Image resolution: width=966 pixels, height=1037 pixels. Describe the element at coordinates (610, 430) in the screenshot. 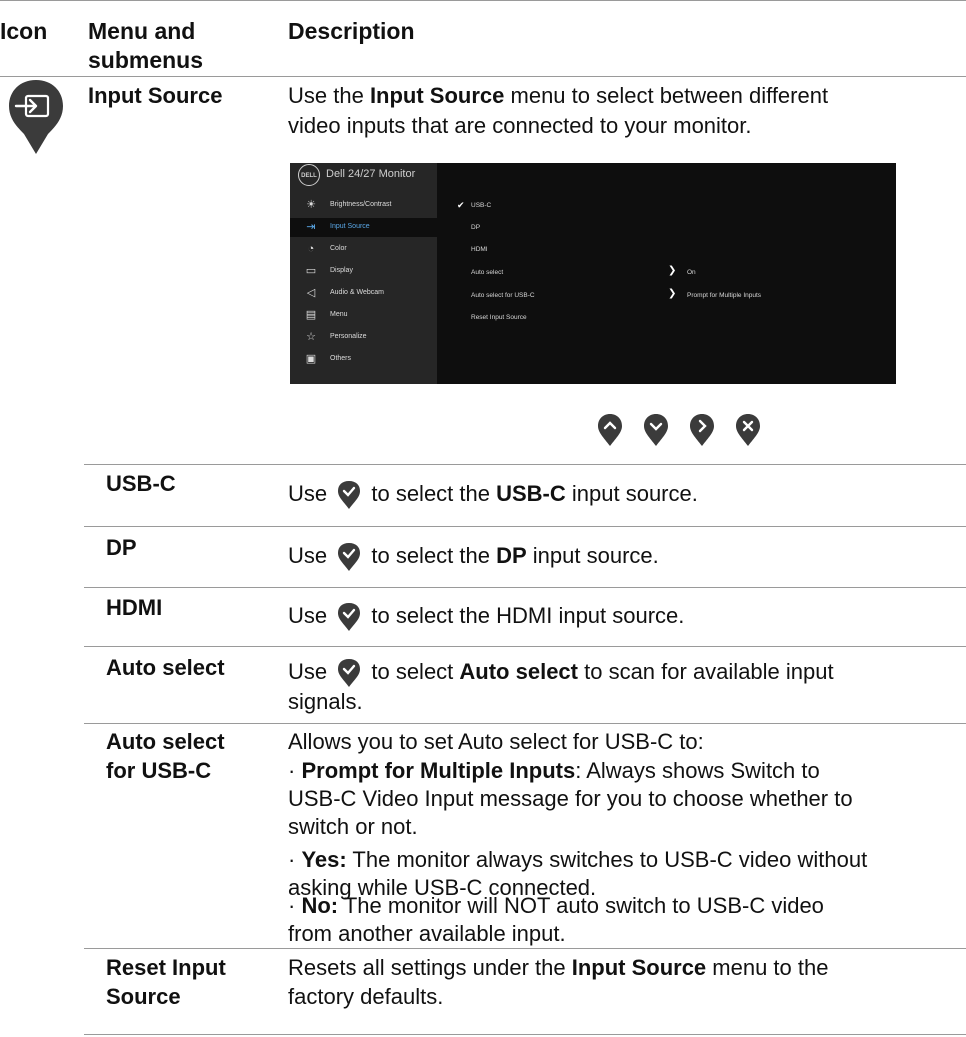

I see `up-icon` at that location.